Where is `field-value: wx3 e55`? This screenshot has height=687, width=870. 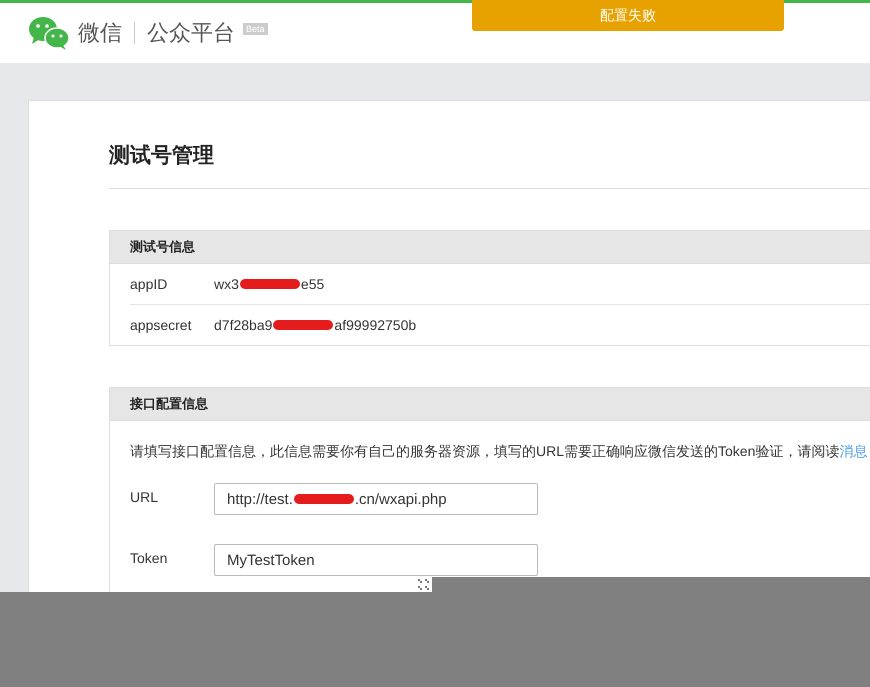
field-value: wx3 e55 is located at coordinates (269, 284).